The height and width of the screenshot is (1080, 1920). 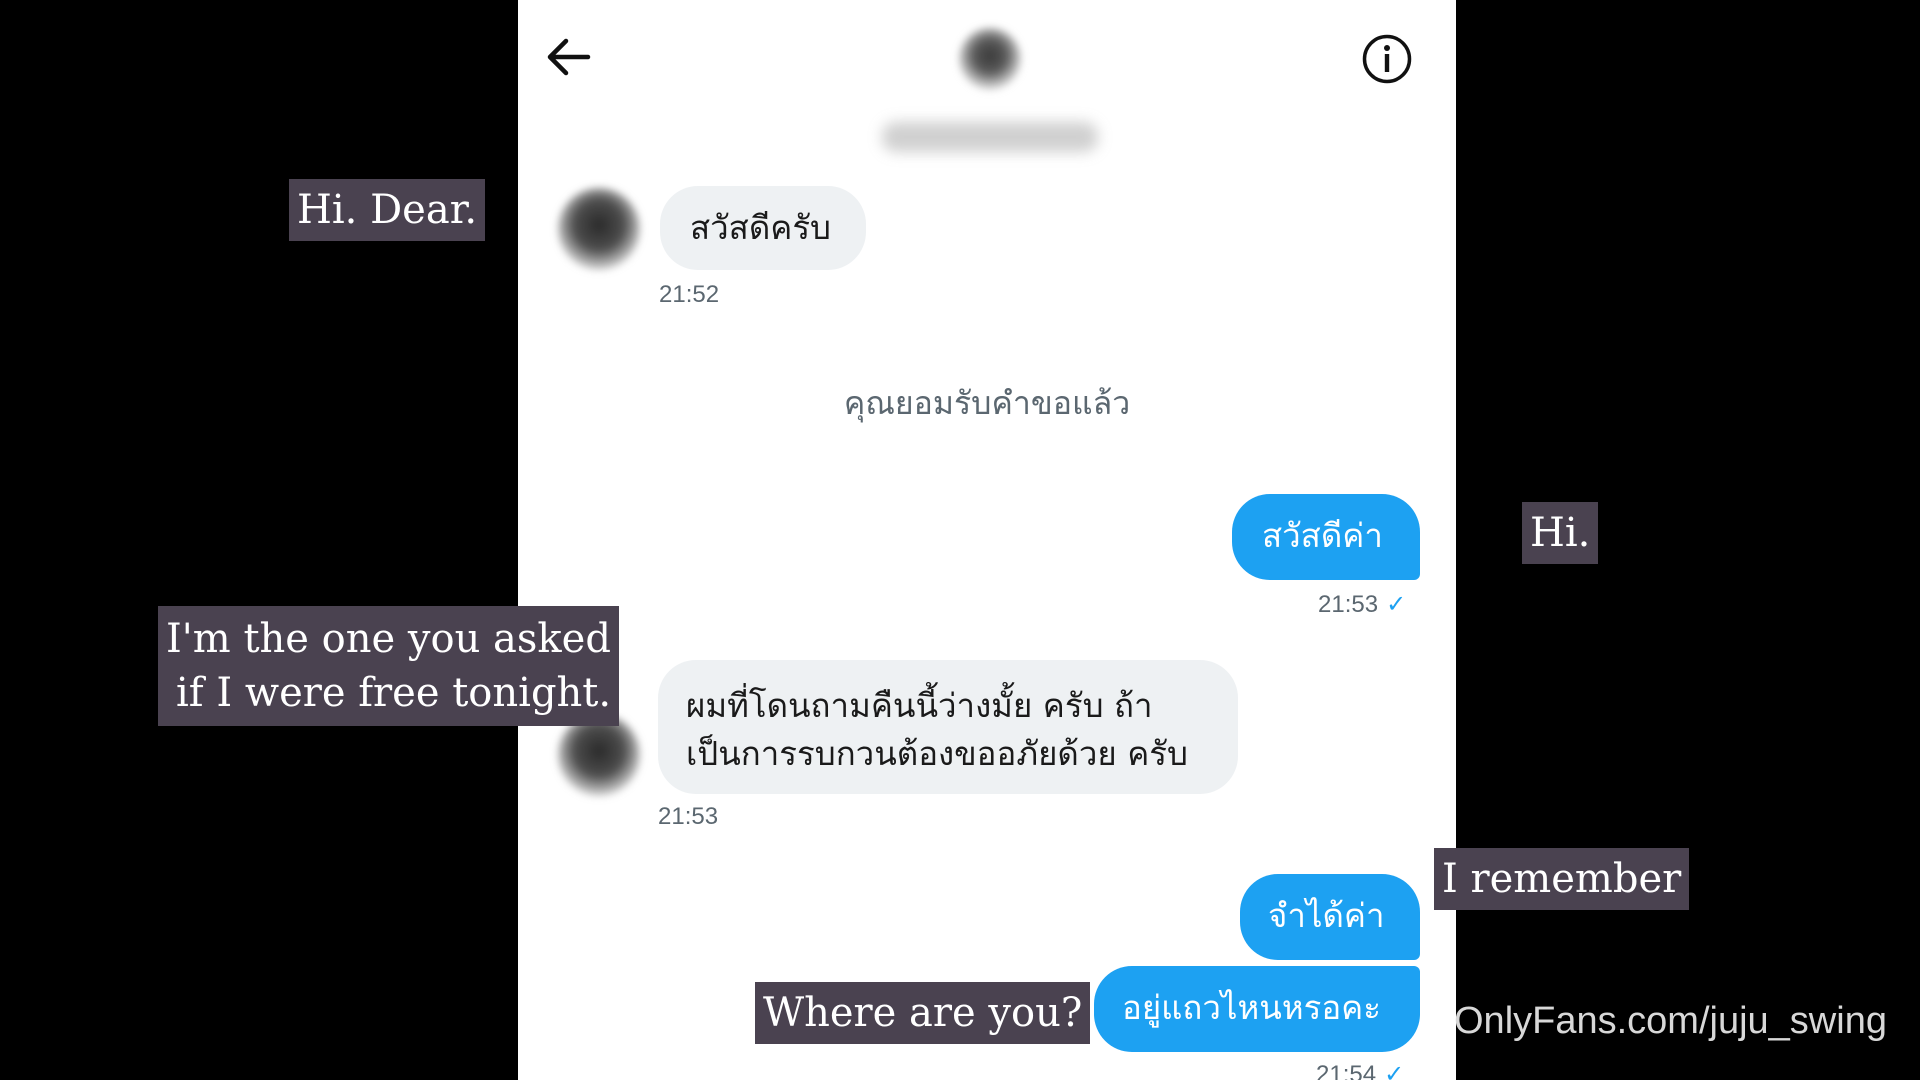 I want to click on message-bubble-outgoing: อยู่แถวไหนหรอคะ, so click(x=1257, y=1009).